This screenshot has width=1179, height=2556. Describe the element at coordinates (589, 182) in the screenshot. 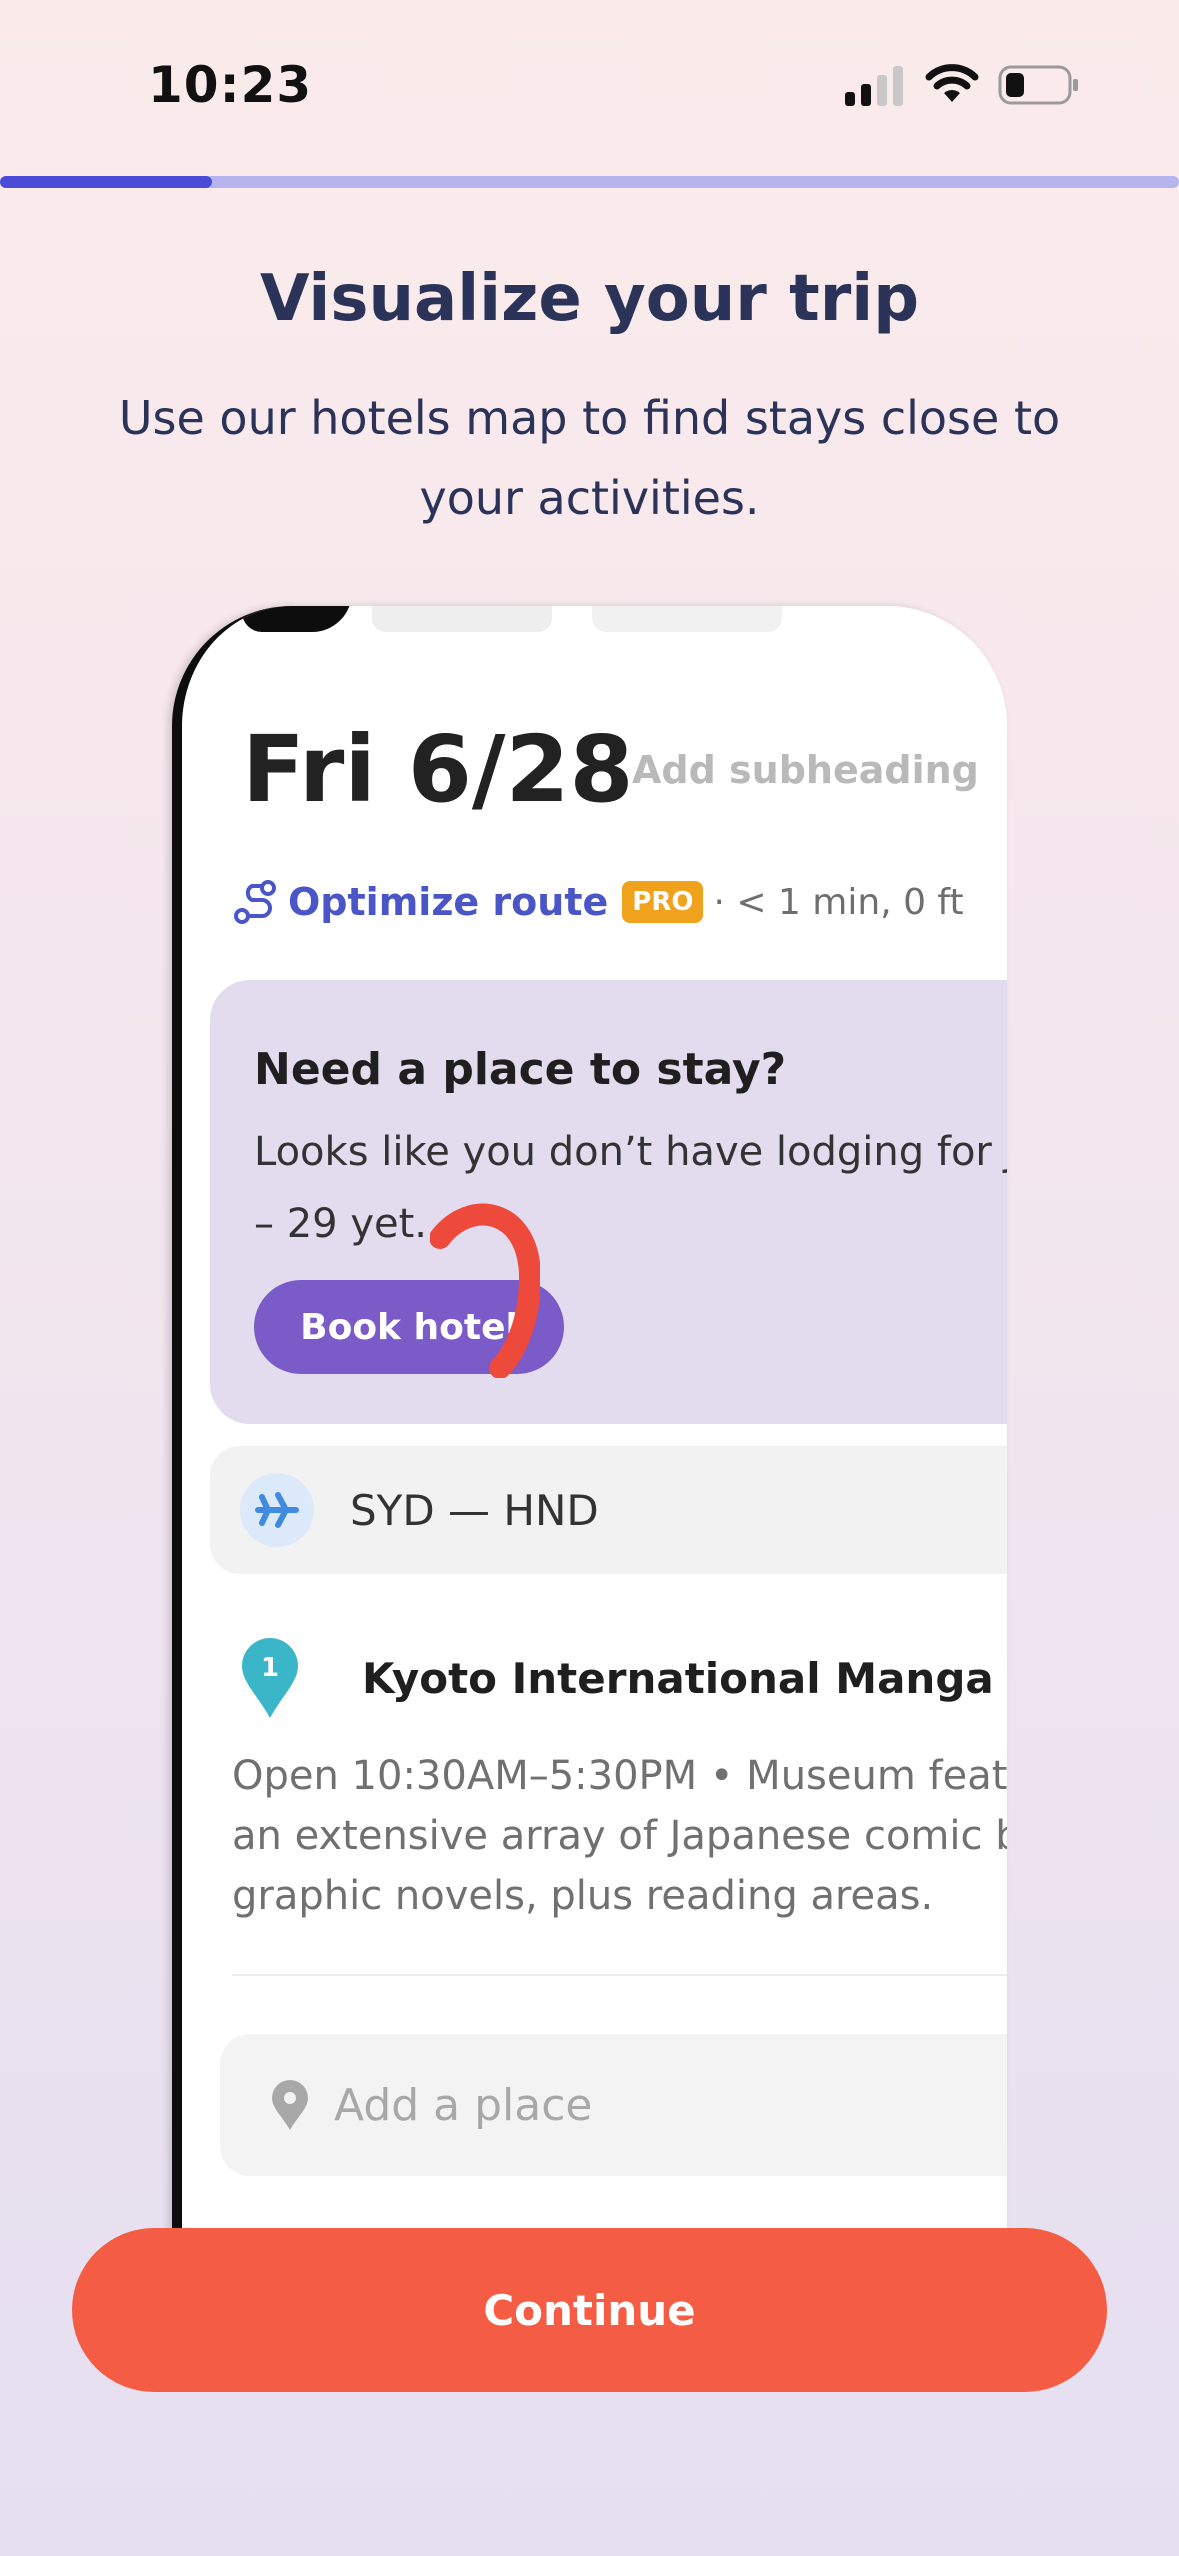

I see `onboarding-progress-bar` at that location.